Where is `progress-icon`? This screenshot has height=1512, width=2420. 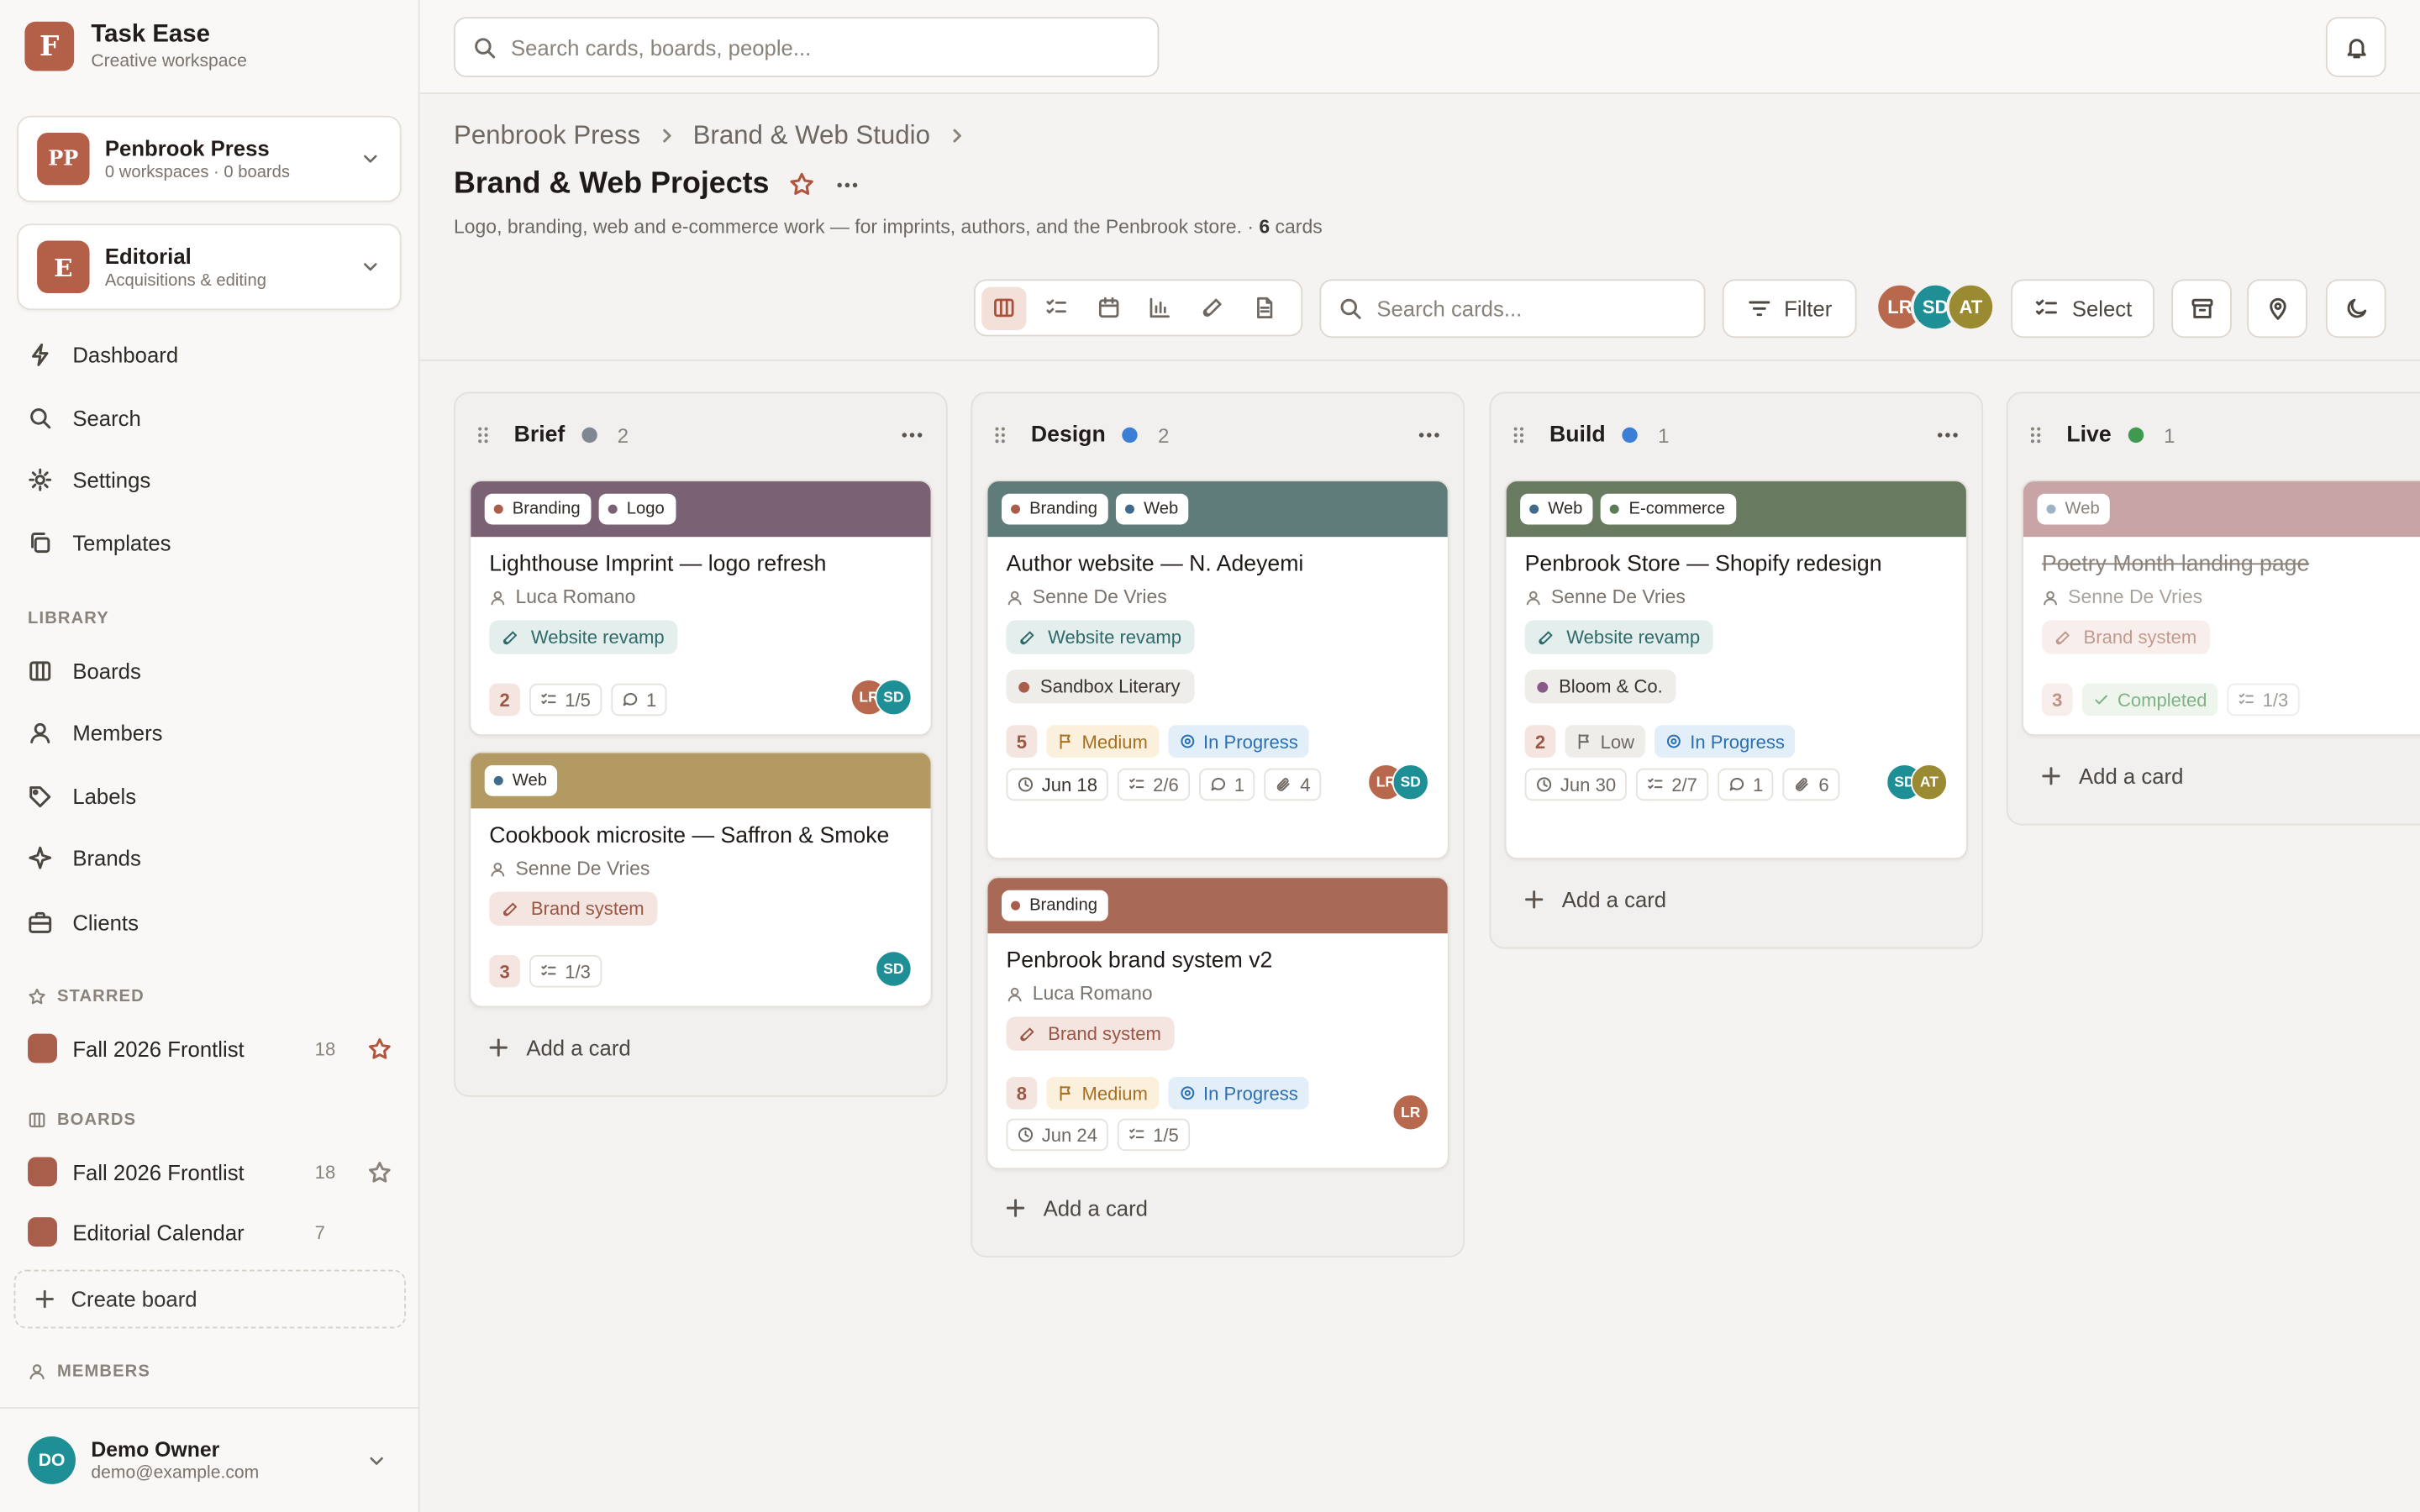
progress-icon is located at coordinates (1187, 1093).